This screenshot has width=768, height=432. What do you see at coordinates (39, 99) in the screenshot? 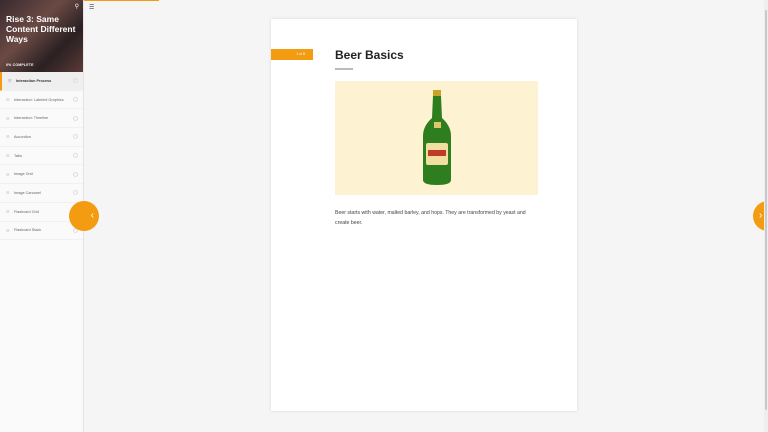
I see `lesson-label: Interaction: Labeled Graphics` at bounding box center [39, 99].